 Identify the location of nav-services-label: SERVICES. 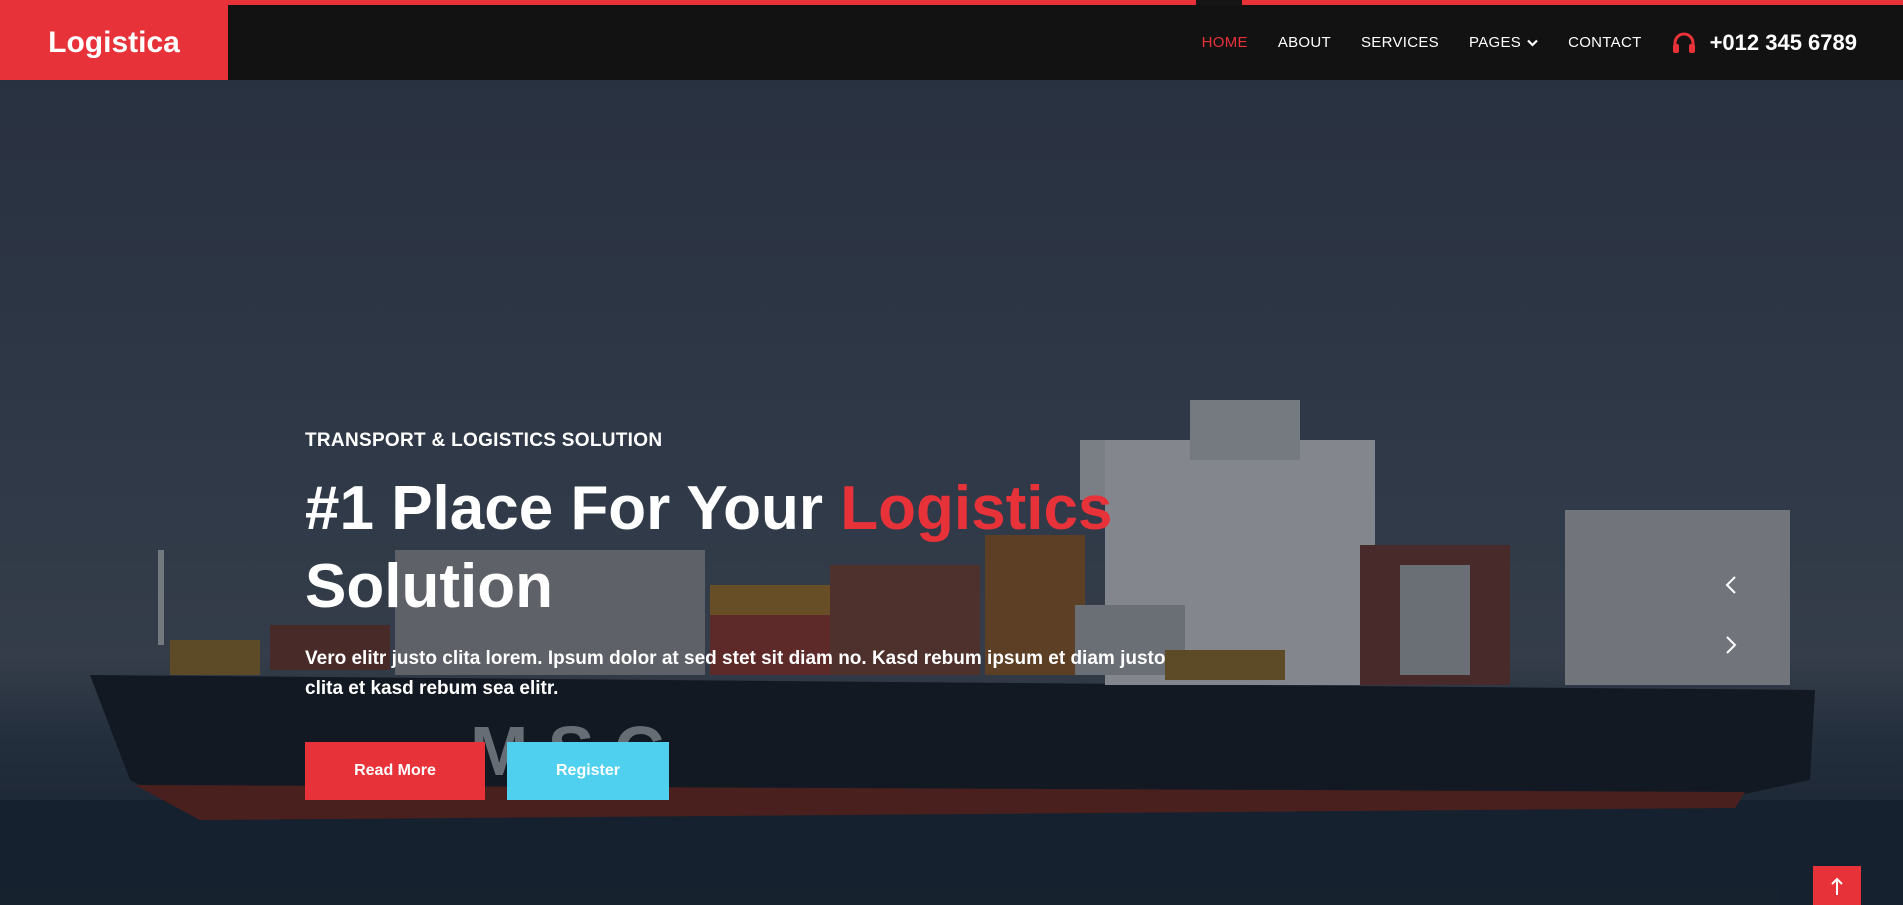
(1400, 42).